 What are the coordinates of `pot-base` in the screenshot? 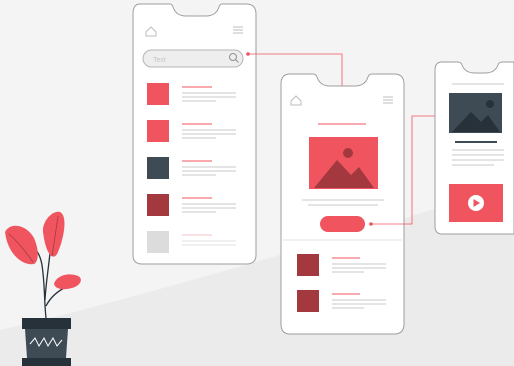 It's located at (46, 362).